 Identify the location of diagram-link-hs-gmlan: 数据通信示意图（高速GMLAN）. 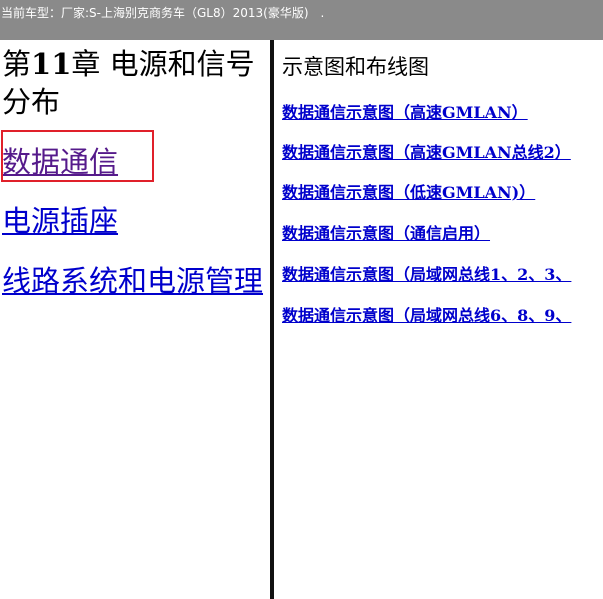
(405, 113).